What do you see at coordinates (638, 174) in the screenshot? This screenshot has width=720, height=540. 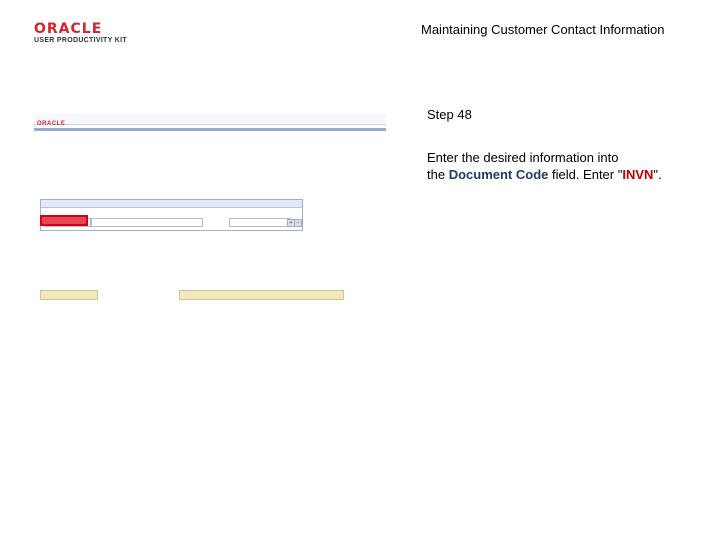 I see `instruction-value: INVN` at bounding box center [638, 174].